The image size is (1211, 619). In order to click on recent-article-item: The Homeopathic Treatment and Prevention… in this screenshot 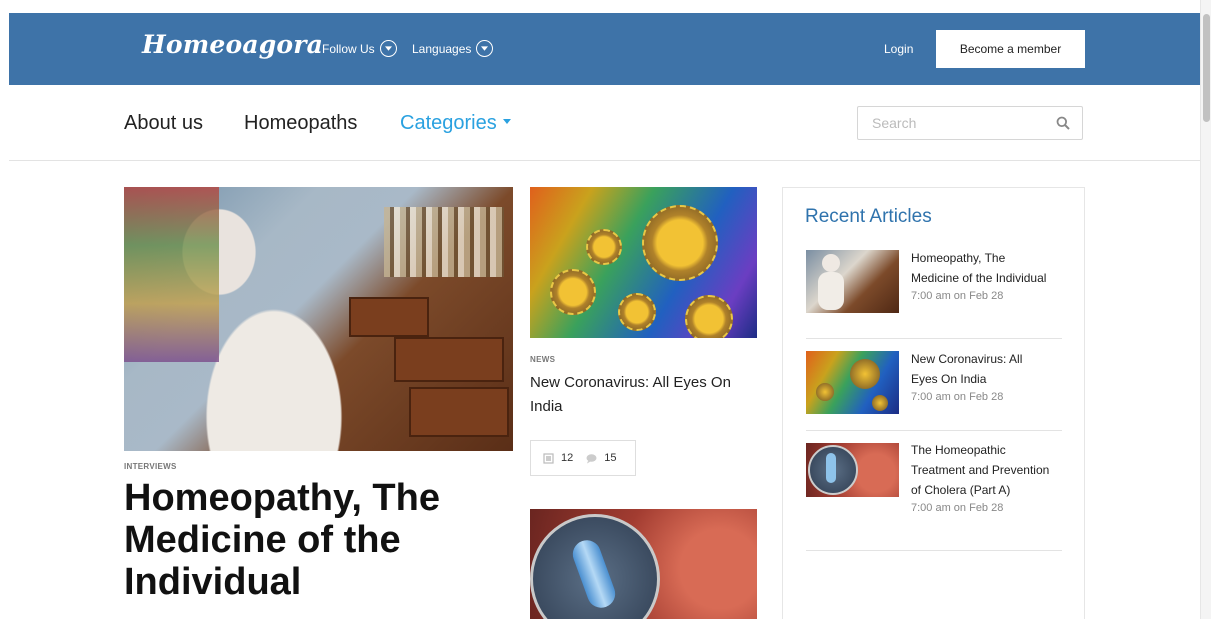, I will do `click(981, 478)`.